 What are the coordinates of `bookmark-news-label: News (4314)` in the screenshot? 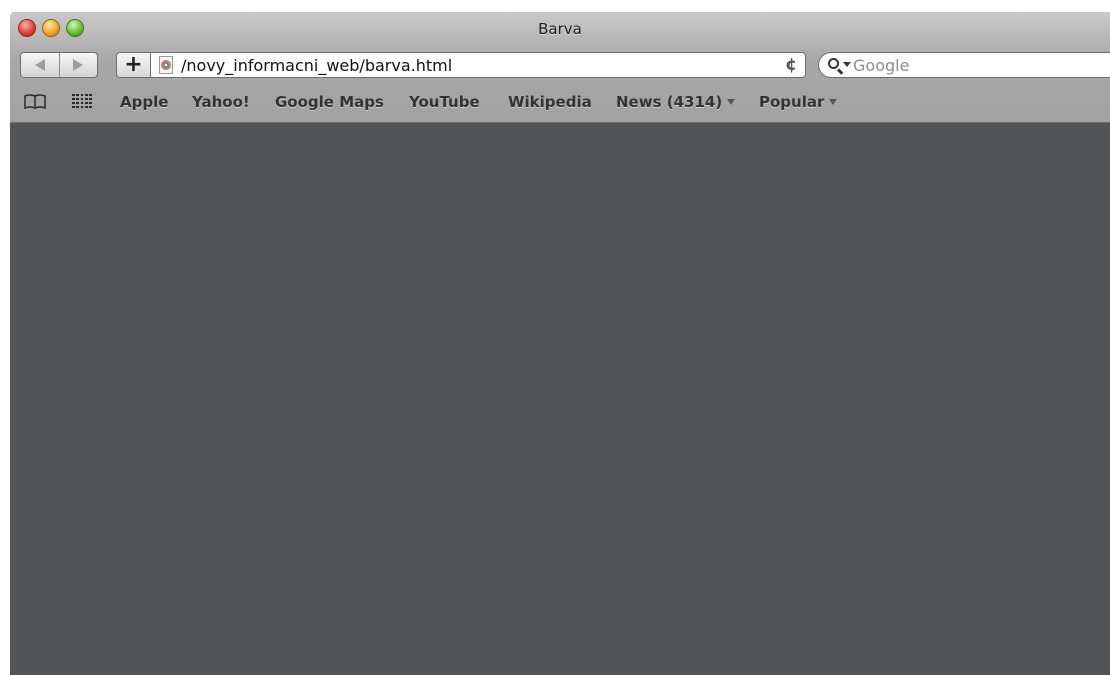 It's located at (669, 102).